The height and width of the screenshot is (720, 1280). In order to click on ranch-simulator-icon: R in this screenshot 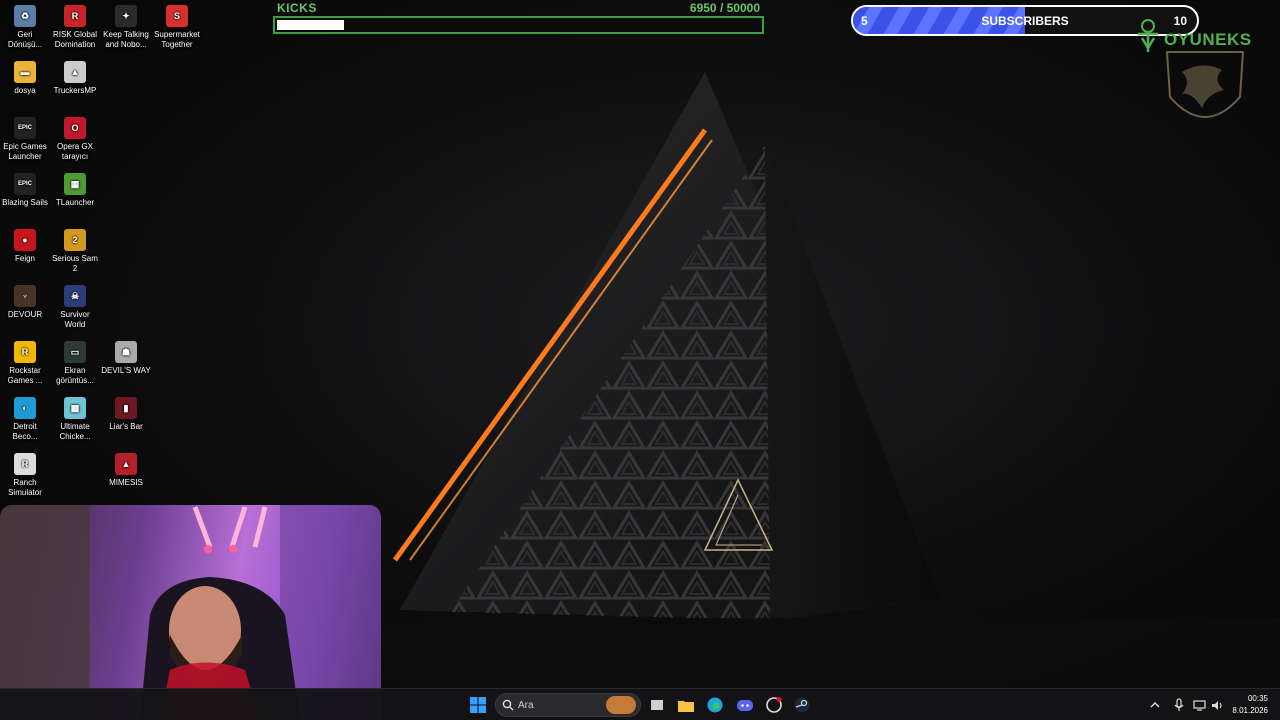, I will do `click(25, 464)`.